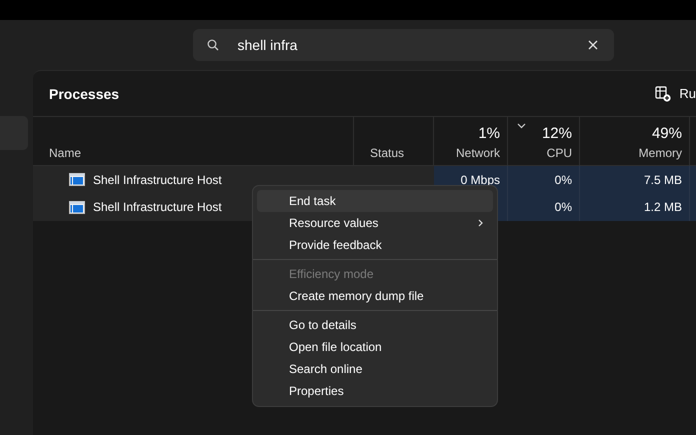  I want to click on menu-item: End task, so click(375, 201).